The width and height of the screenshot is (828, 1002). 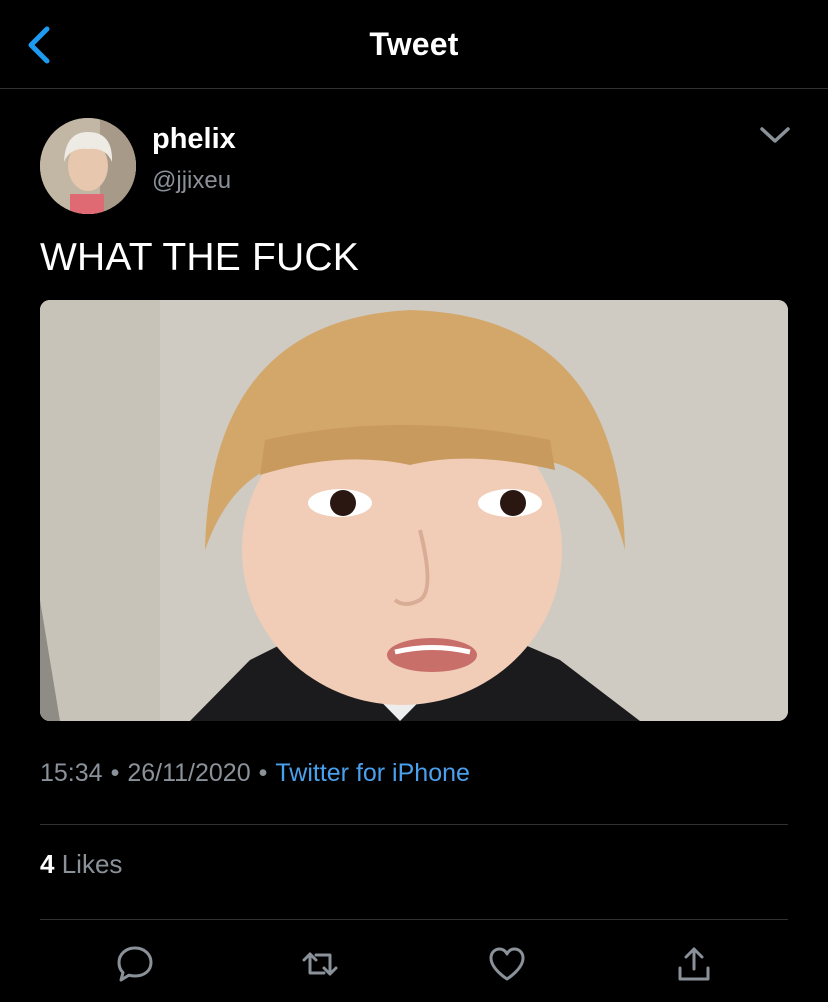 I want to click on avatar-photo, so click(x=88, y=166).